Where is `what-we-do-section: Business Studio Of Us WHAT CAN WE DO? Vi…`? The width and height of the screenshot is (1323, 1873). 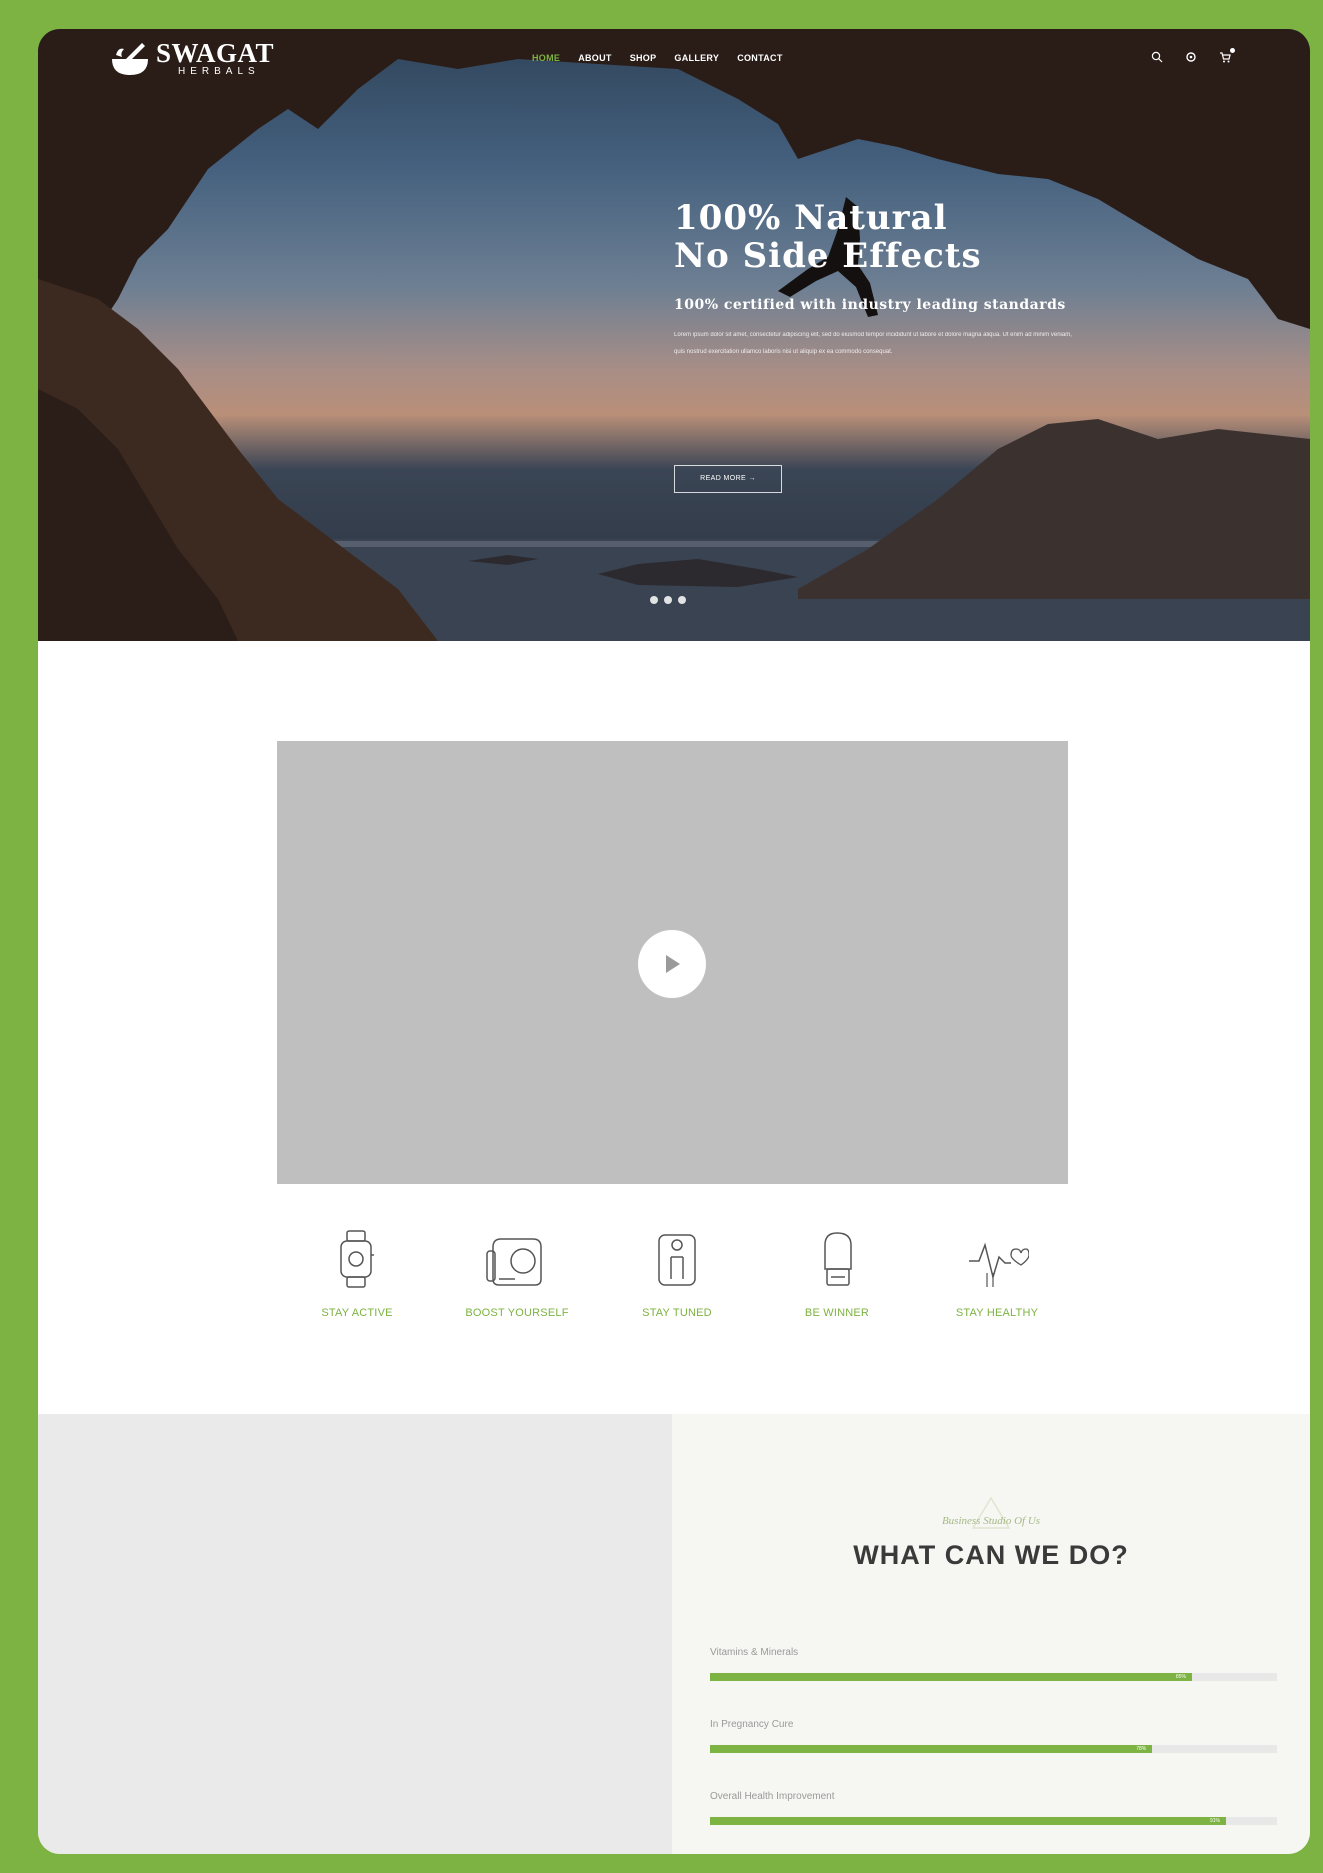
what-we-do-section: Business Studio Of Us WHAT CAN WE DO? Vi… is located at coordinates (991, 1634).